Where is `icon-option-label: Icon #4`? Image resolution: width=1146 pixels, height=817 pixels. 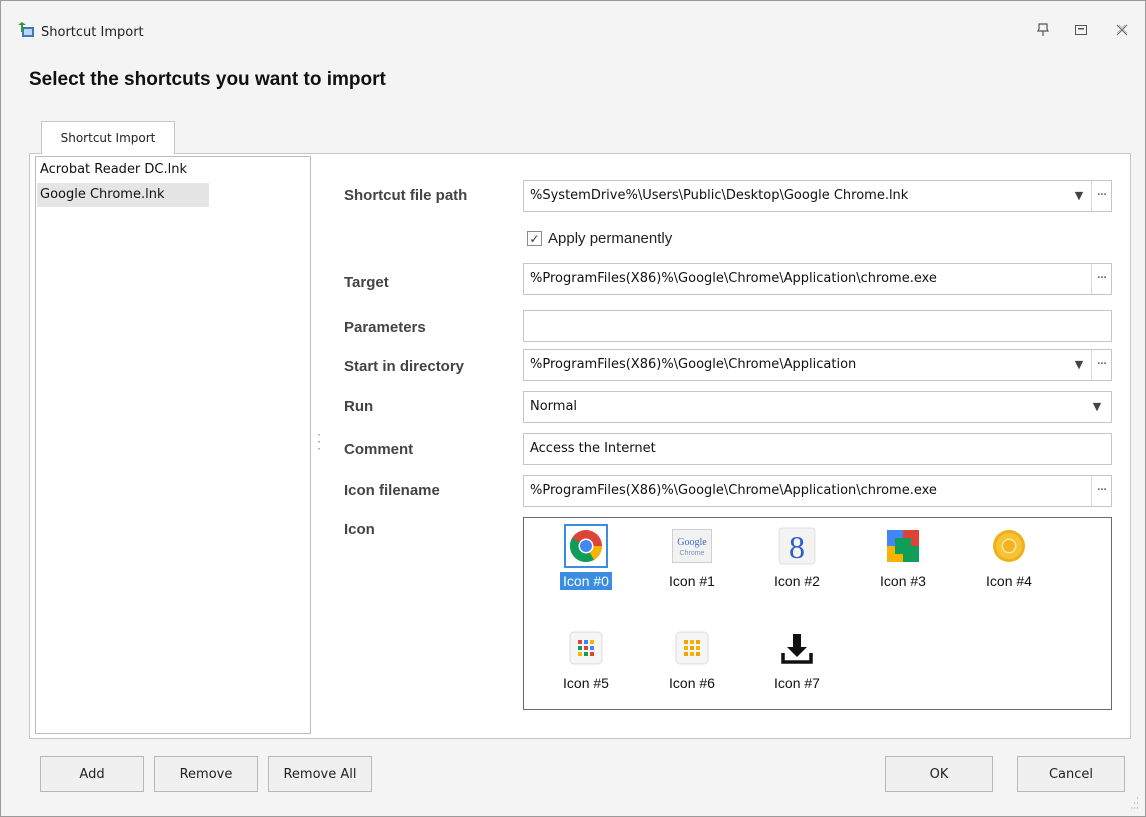
icon-option-label: Icon #4 is located at coordinates (1009, 581).